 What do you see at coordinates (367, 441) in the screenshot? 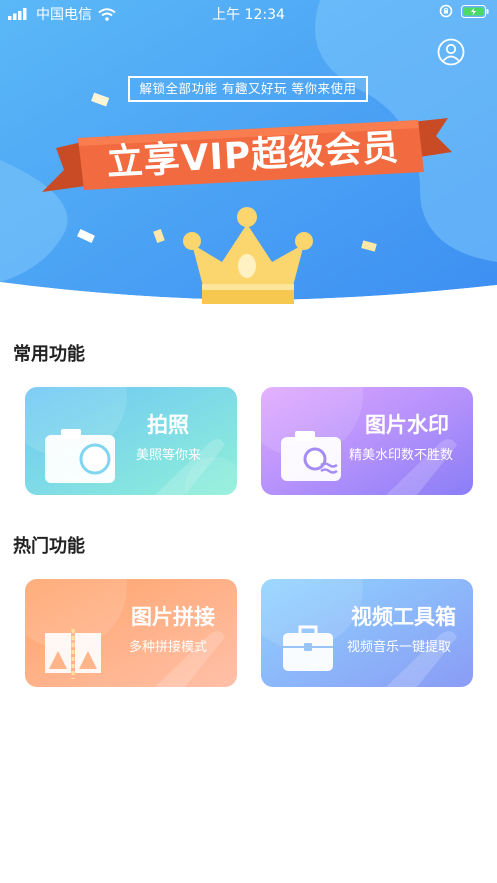
I see `card-photo-watermark: 图片水印 精美水印数不胜数` at bounding box center [367, 441].